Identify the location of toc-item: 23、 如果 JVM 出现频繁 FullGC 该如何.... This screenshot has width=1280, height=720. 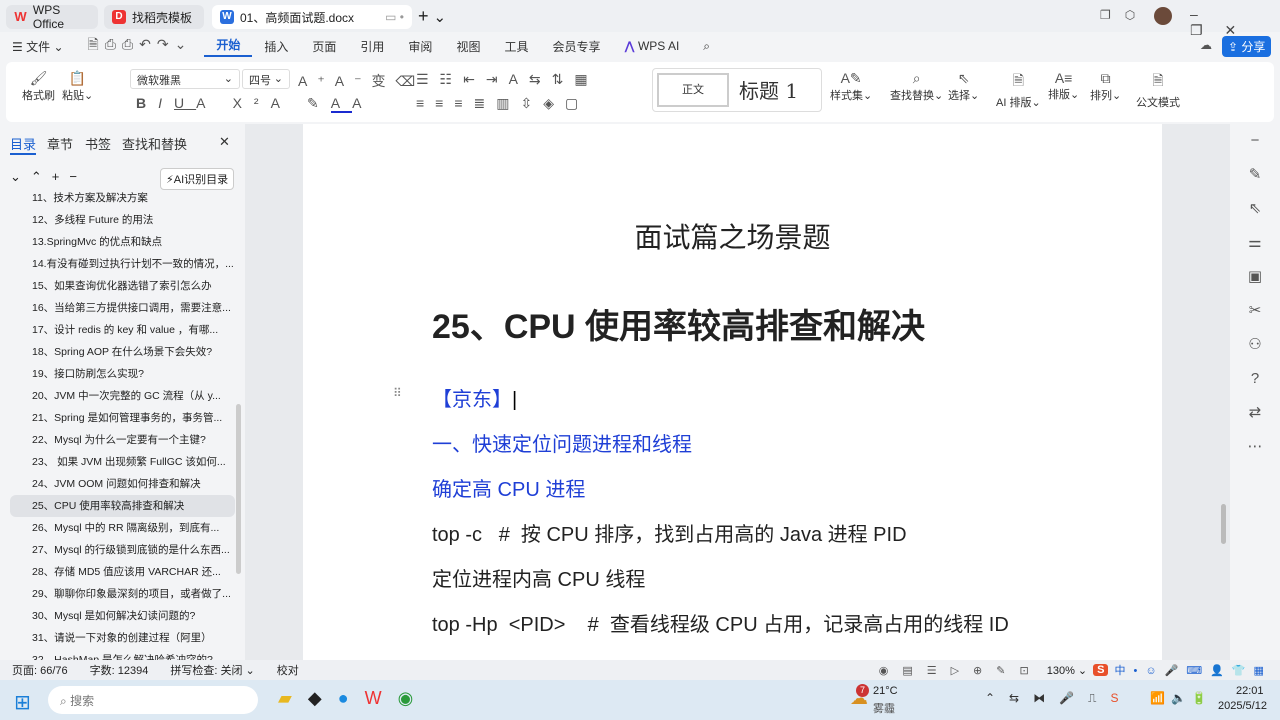
(122, 462).